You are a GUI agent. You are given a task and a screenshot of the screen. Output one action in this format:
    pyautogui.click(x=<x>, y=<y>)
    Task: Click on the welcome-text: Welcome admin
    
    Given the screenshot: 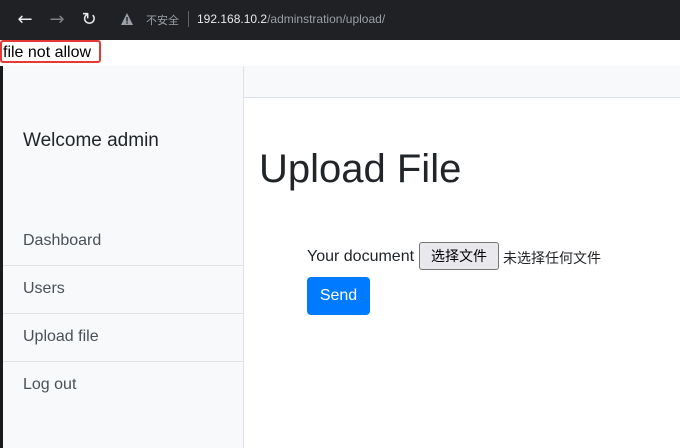 What is the action you would take?
    pyautogui.click(x=91, y=140)
    